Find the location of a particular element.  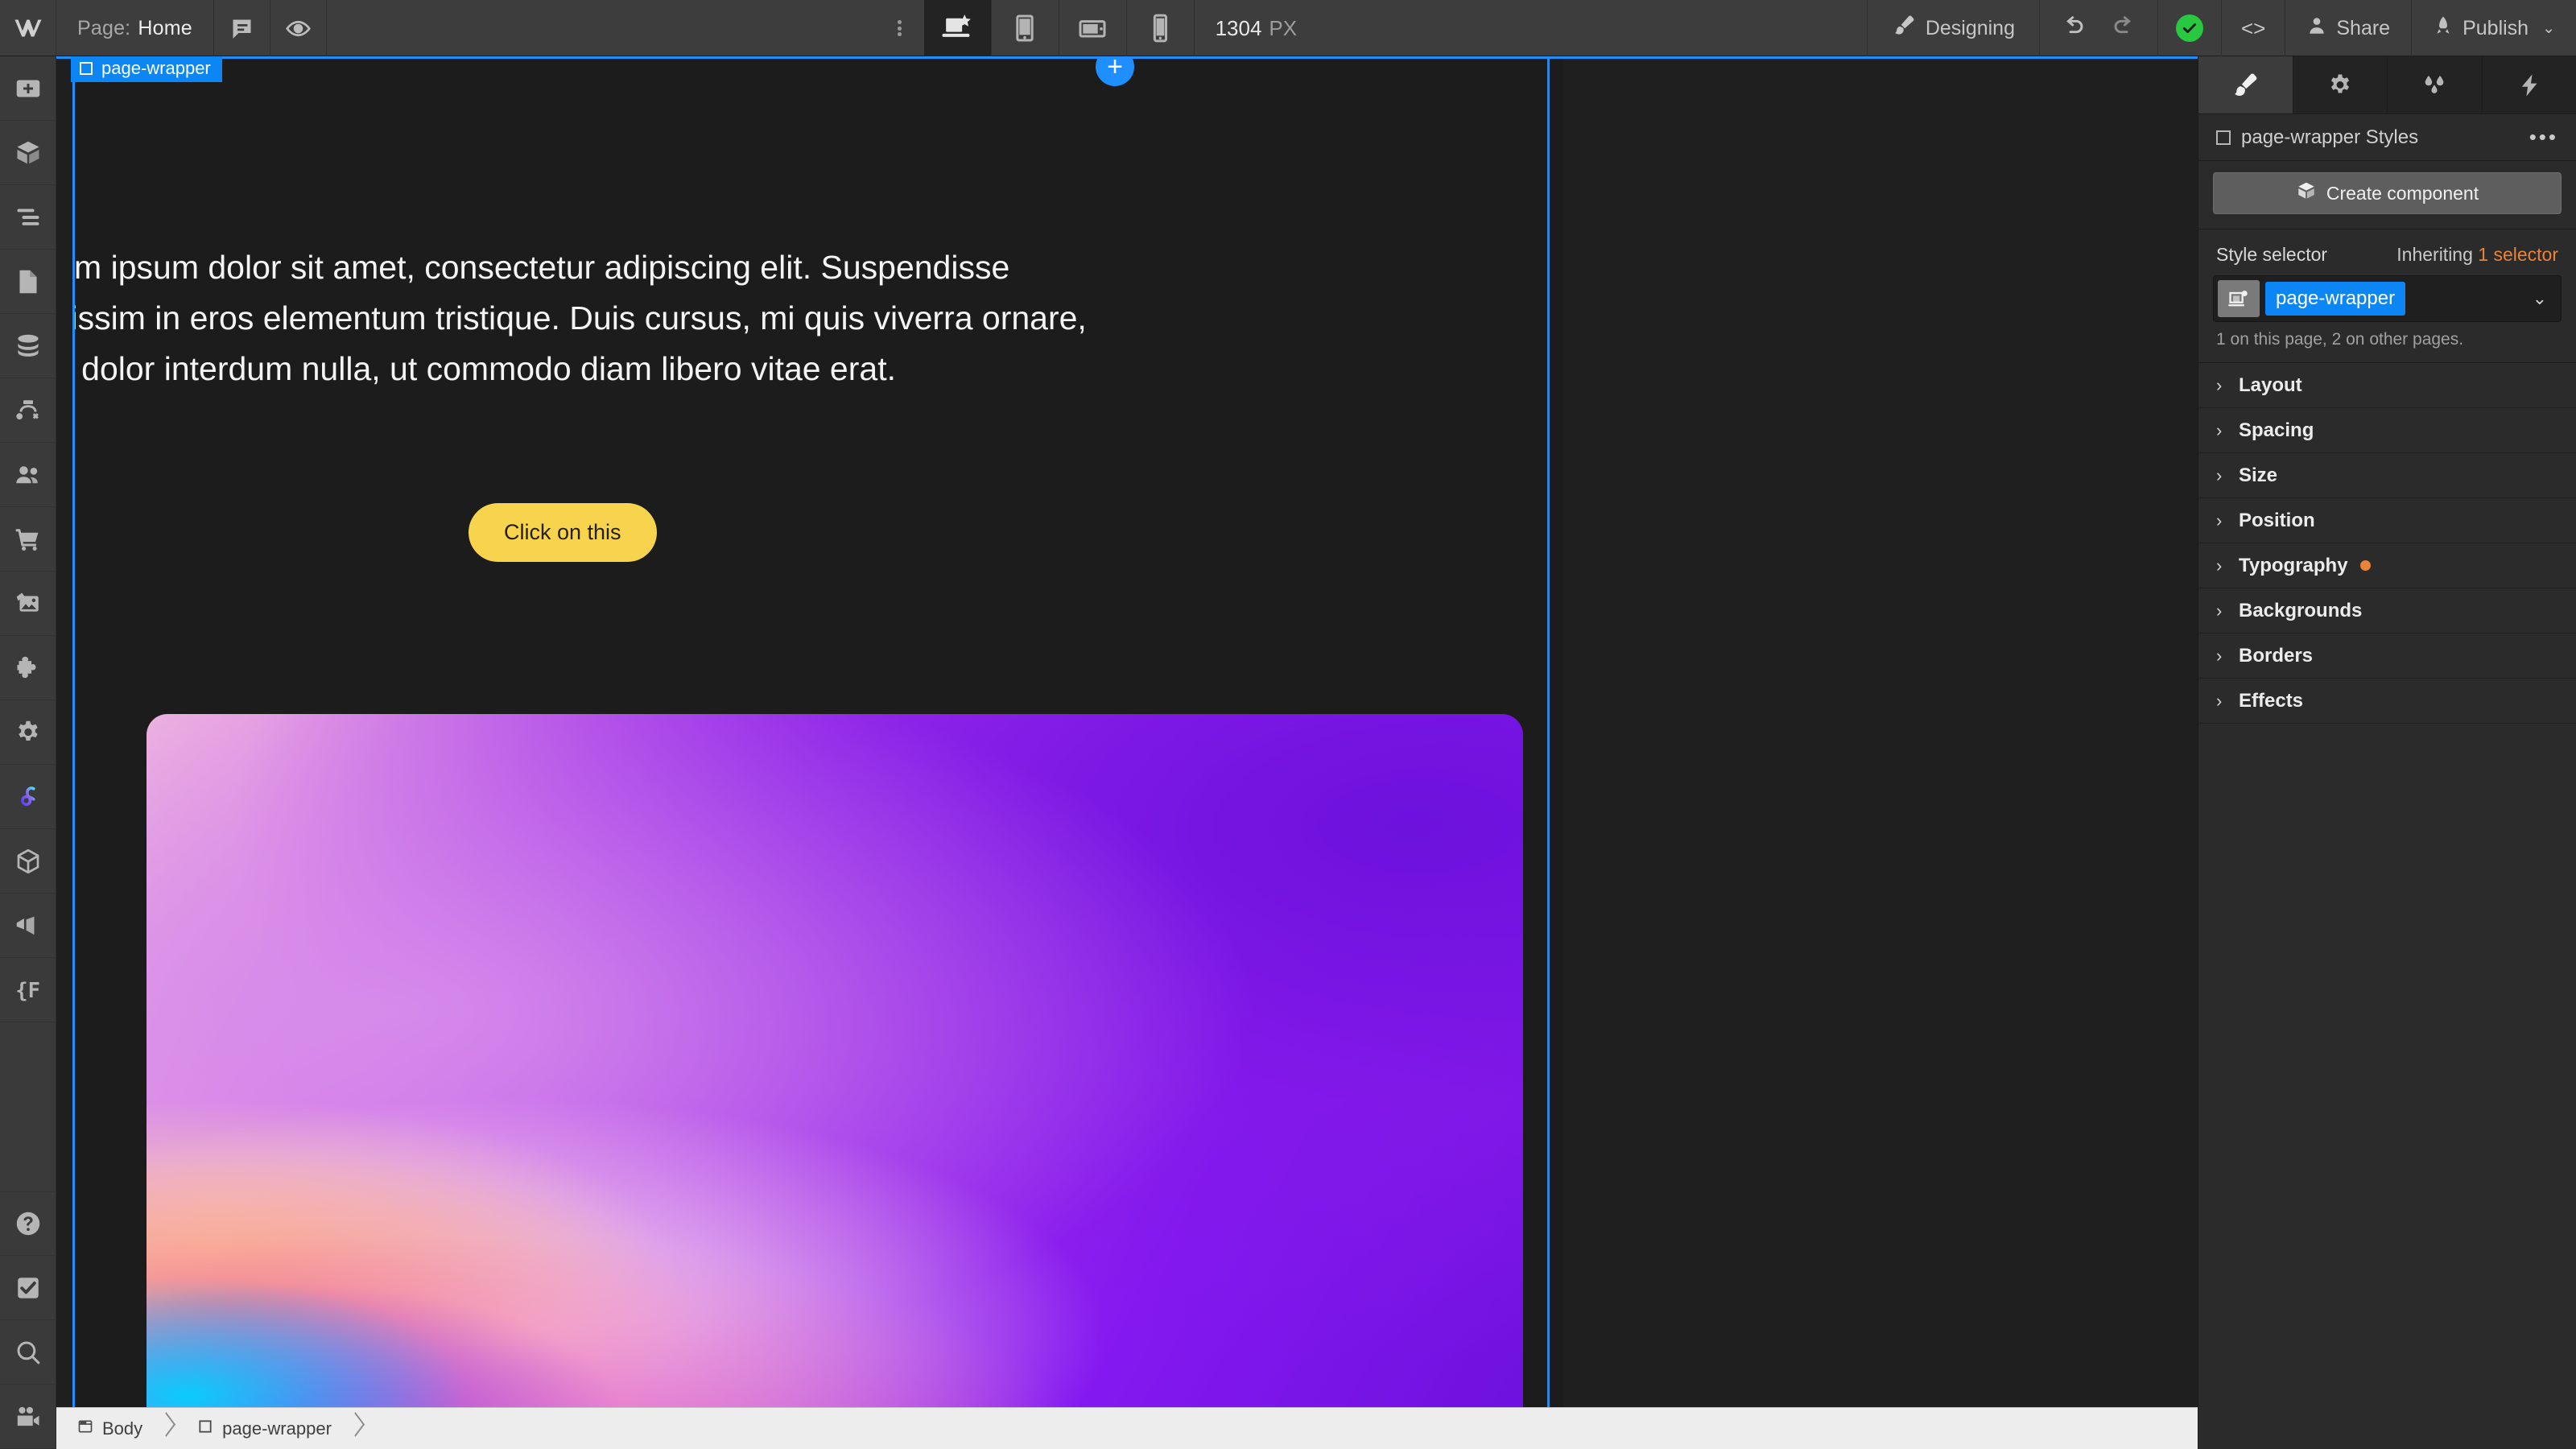

breadcrumb-item-body: Body is located at coordinates (107, 1428).